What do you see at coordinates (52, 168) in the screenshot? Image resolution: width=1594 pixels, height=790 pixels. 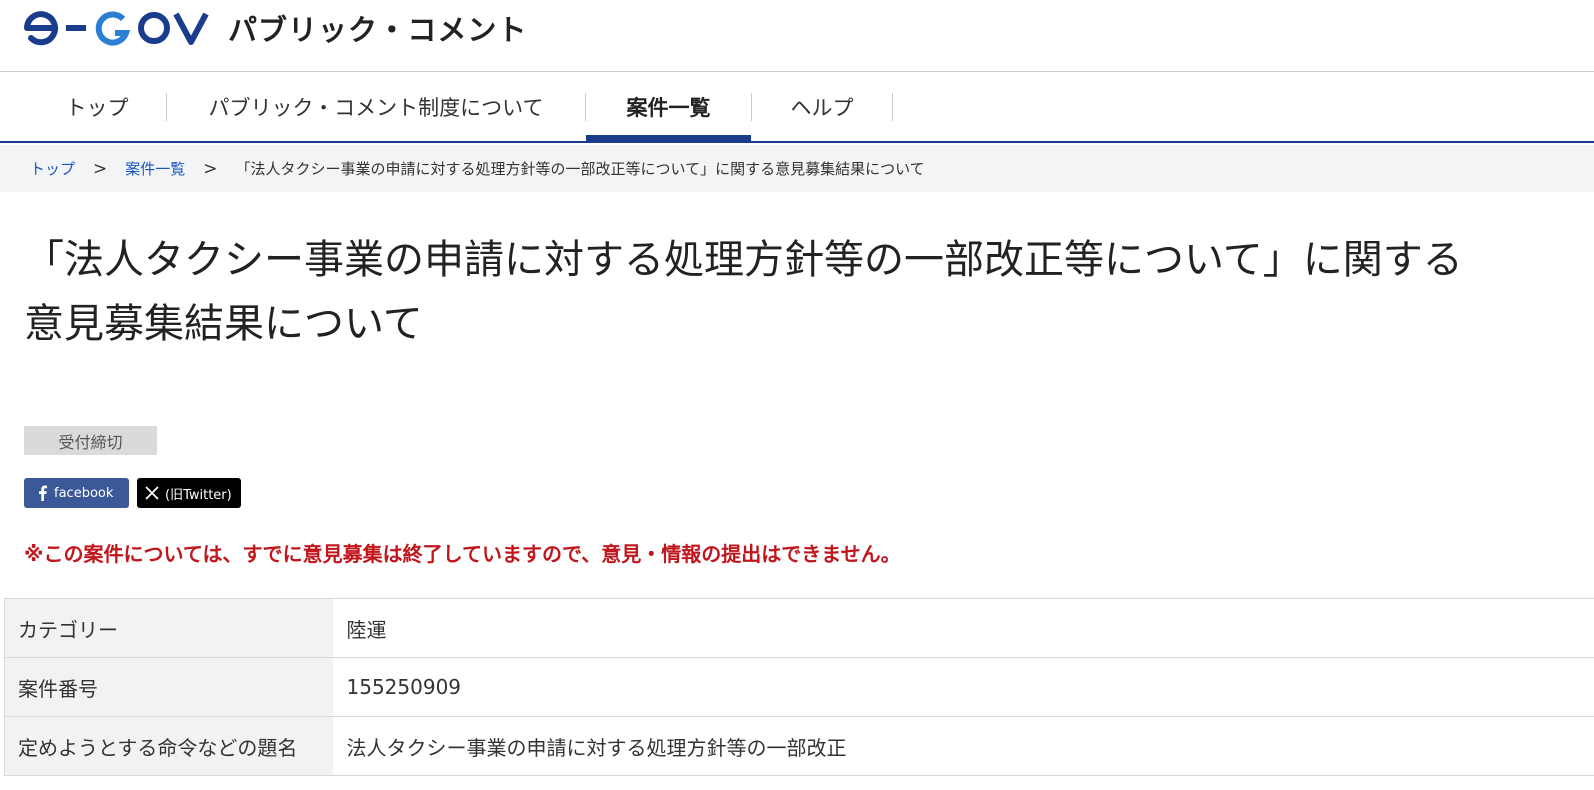 I see `breadcrumb-top: トップ` at bounding box center [52, 168].